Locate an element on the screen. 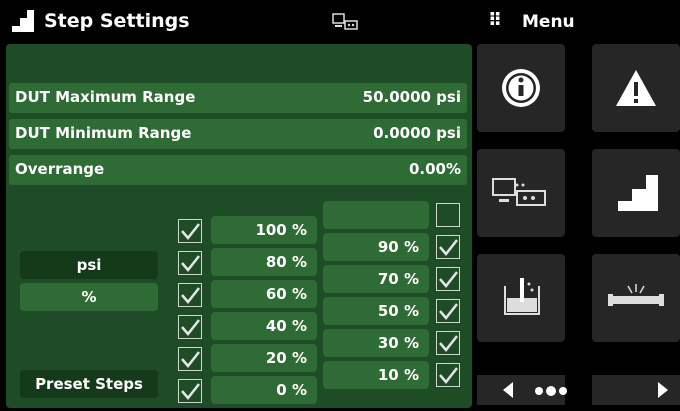 The image size is (680, 411). leak-pipe-icon is located at coordinates (636, 295).